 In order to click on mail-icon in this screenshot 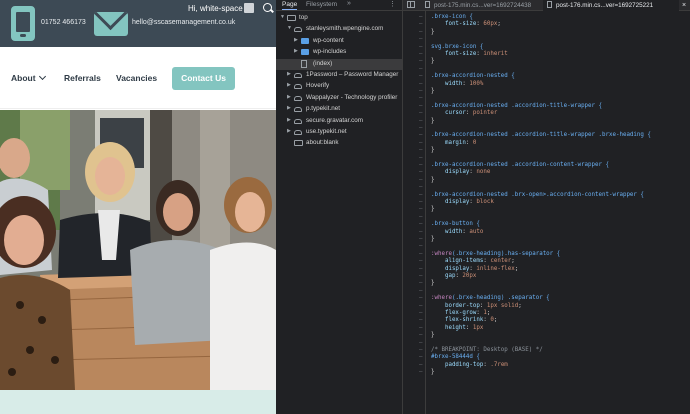, I will do `click(111, 24)`.